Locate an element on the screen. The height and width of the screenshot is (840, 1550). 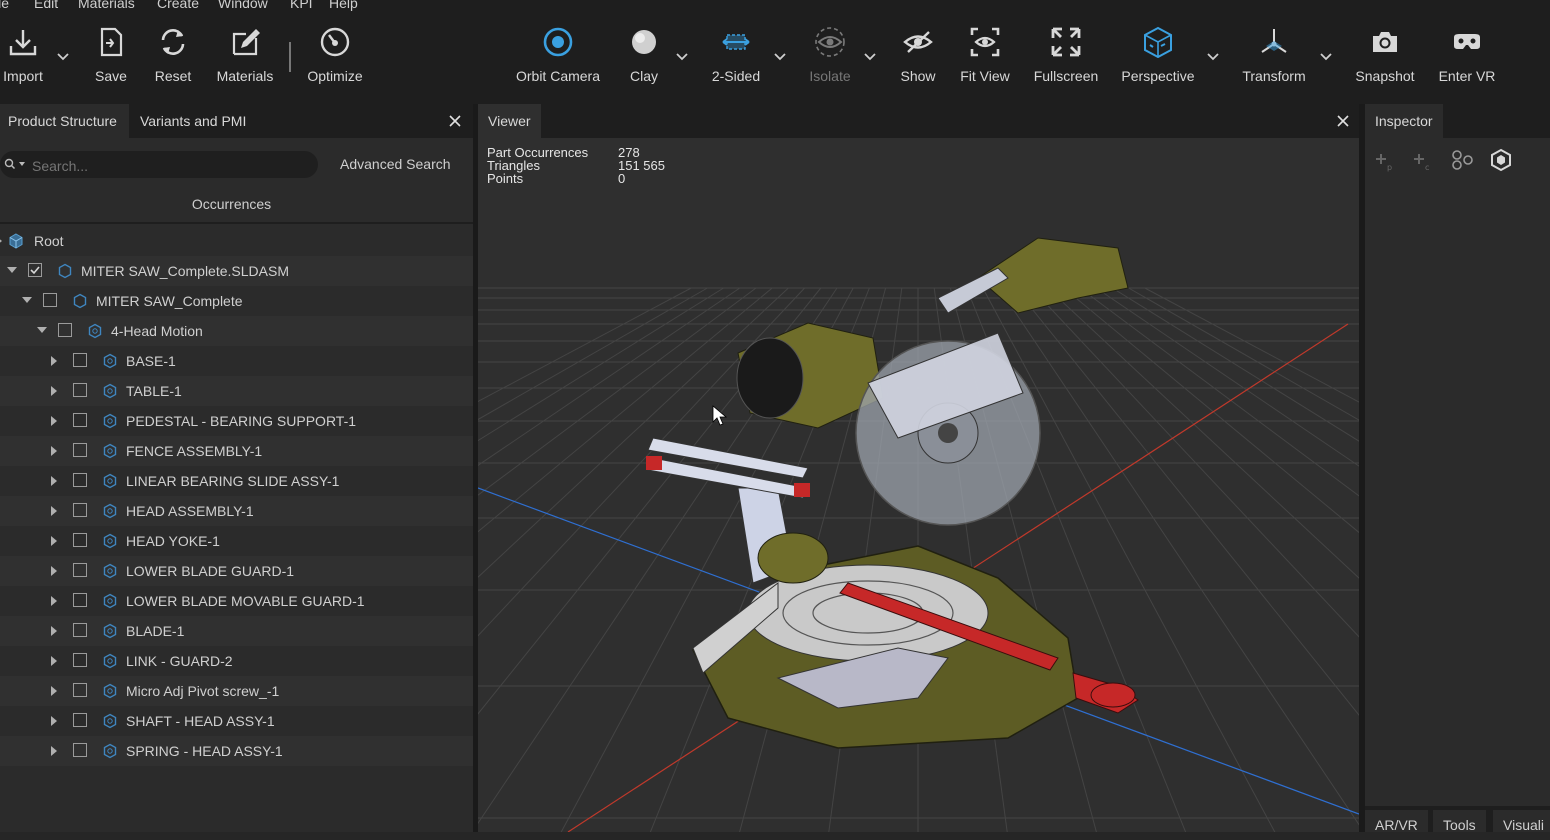
materials-button: Materials is located at coordinates (245, 58).